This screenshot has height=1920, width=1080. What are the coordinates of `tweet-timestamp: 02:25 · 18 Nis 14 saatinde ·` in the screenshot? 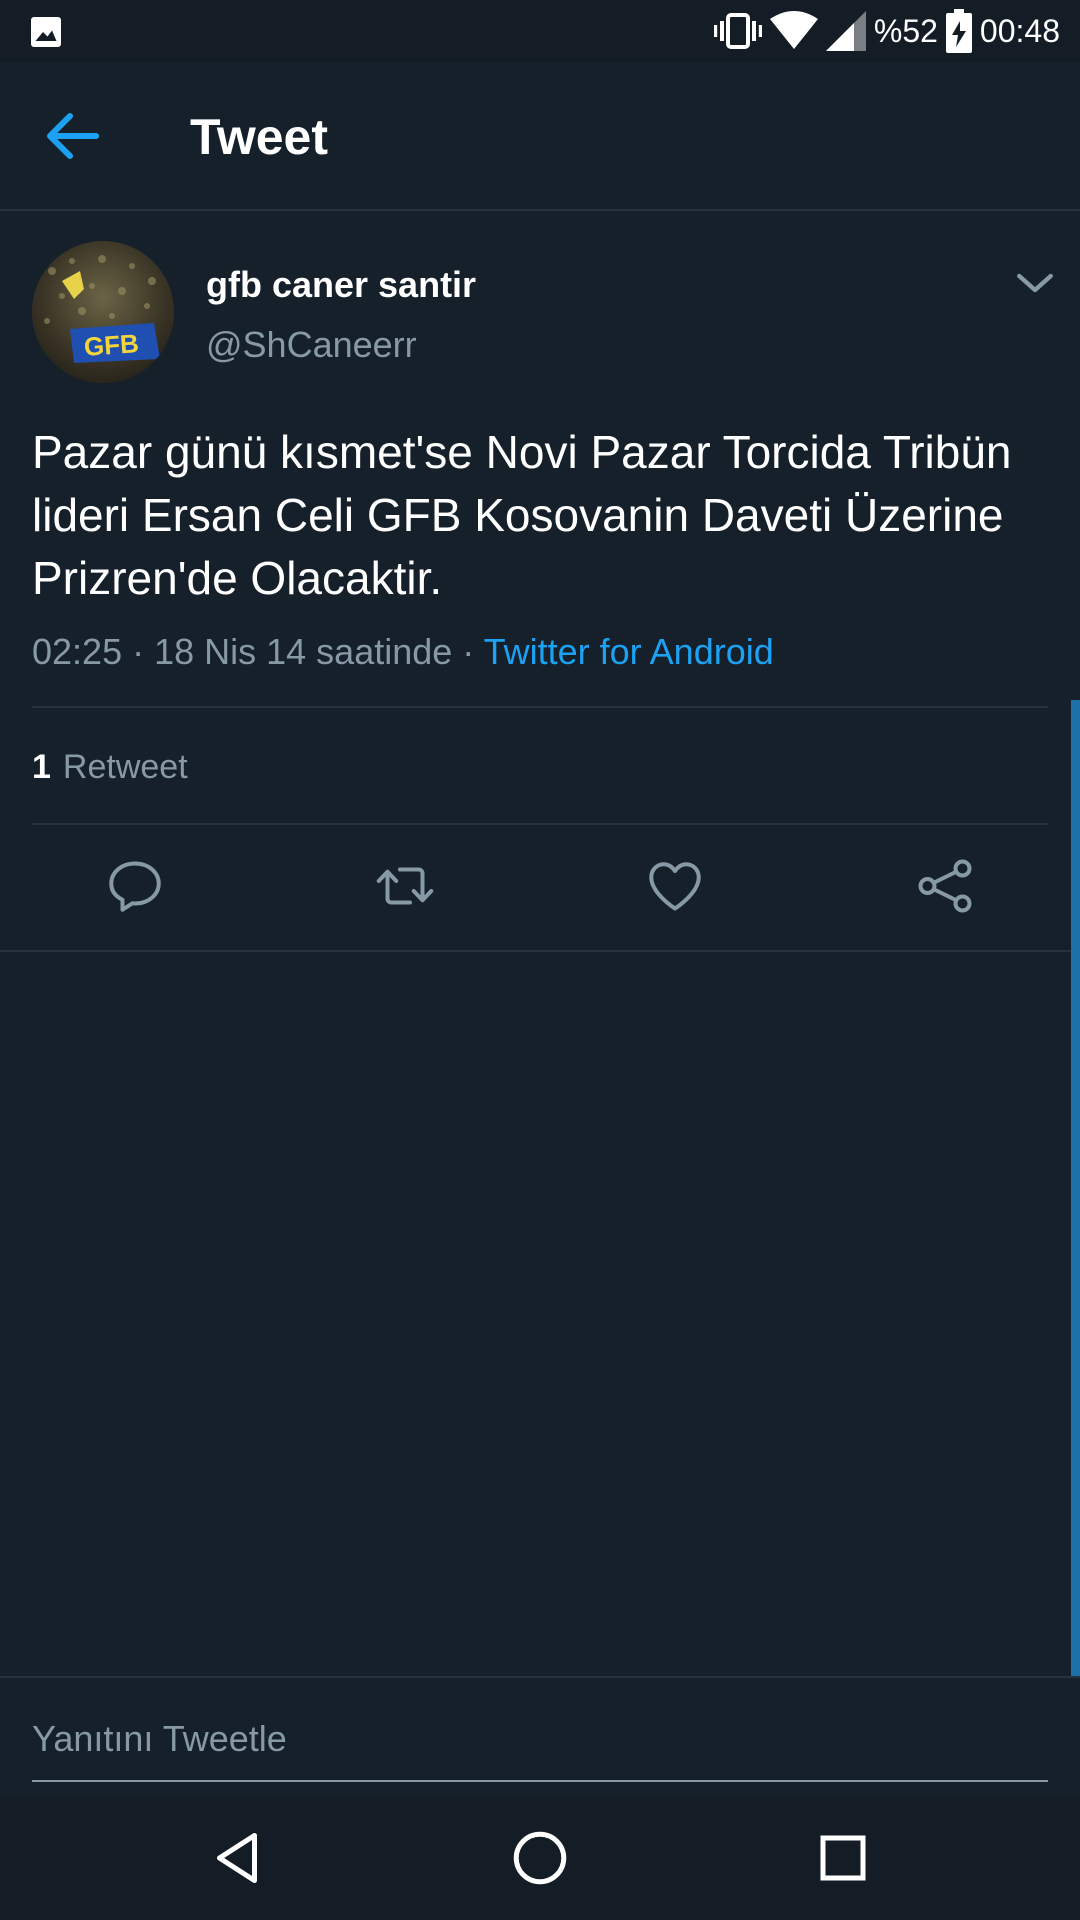 It's located at (258, 651).